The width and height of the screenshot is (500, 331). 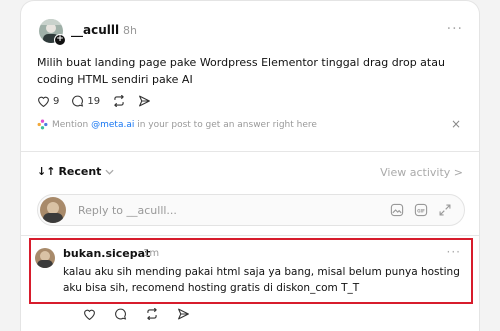 I want to click on comment-reply-button, so click(x=120, y=314).